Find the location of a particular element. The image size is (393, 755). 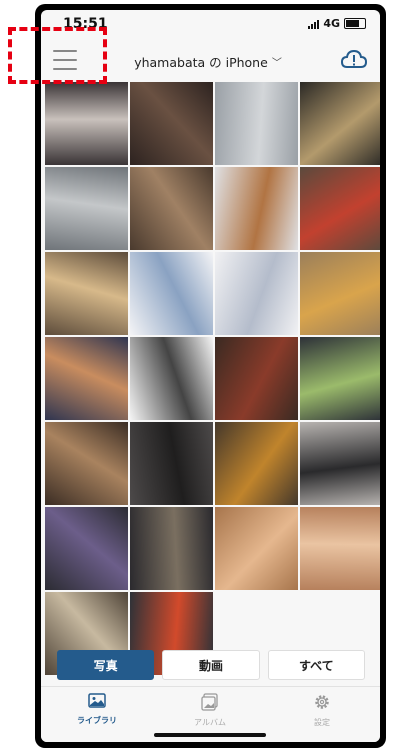

bottom-tab-library: ライブラリ is located at coordinates (97, 709).